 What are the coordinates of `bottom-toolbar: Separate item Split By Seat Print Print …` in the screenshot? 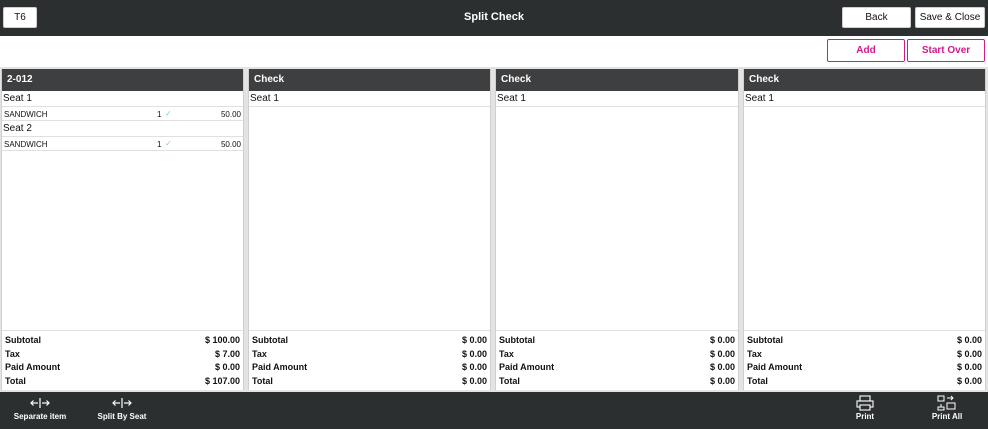 It's located at (494, 410).